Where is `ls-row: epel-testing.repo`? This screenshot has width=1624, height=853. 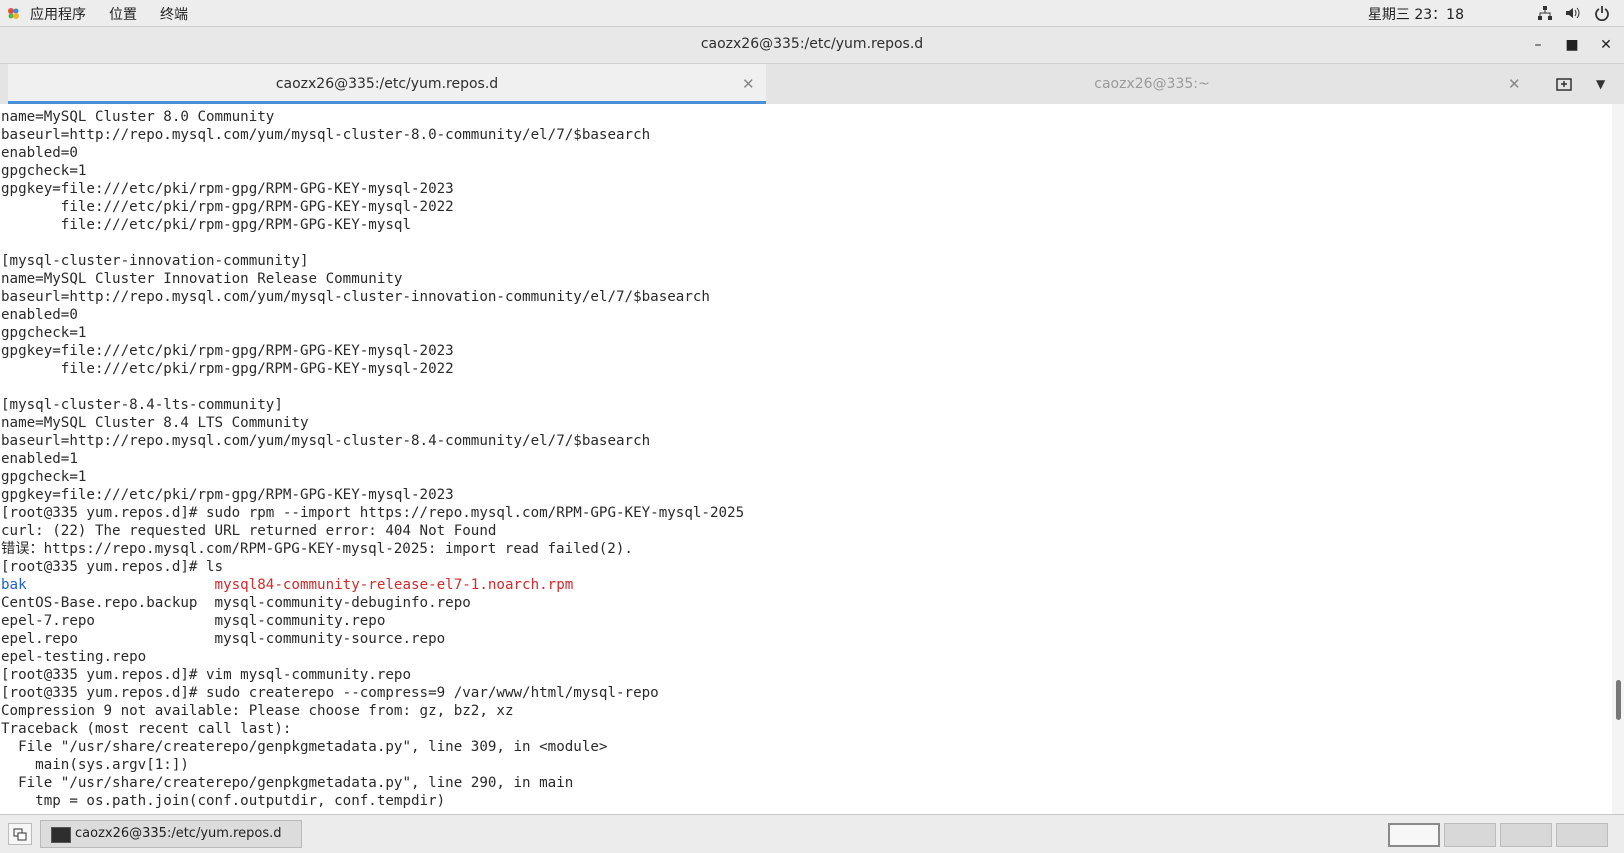
ls-row: epel-testing.repo is located at coordinates (372, 657).